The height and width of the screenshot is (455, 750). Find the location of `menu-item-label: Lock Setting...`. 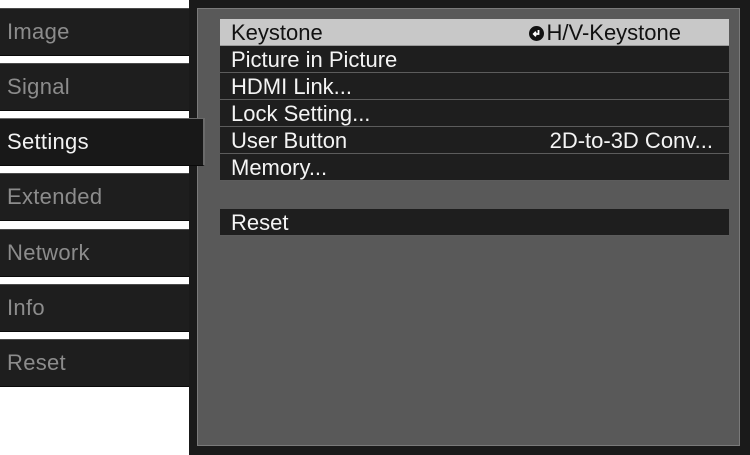

menu-item-label: Lock Setting... is located at coordinates (301, 113).